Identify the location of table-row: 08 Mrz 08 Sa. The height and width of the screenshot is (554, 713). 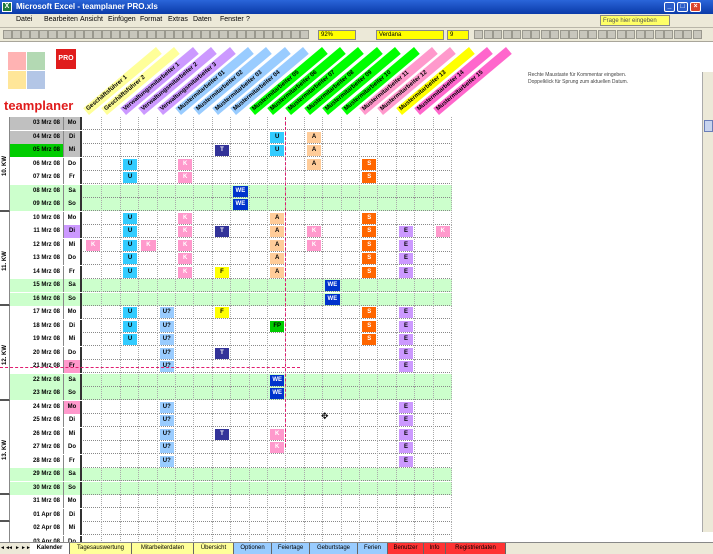
(226, 191).